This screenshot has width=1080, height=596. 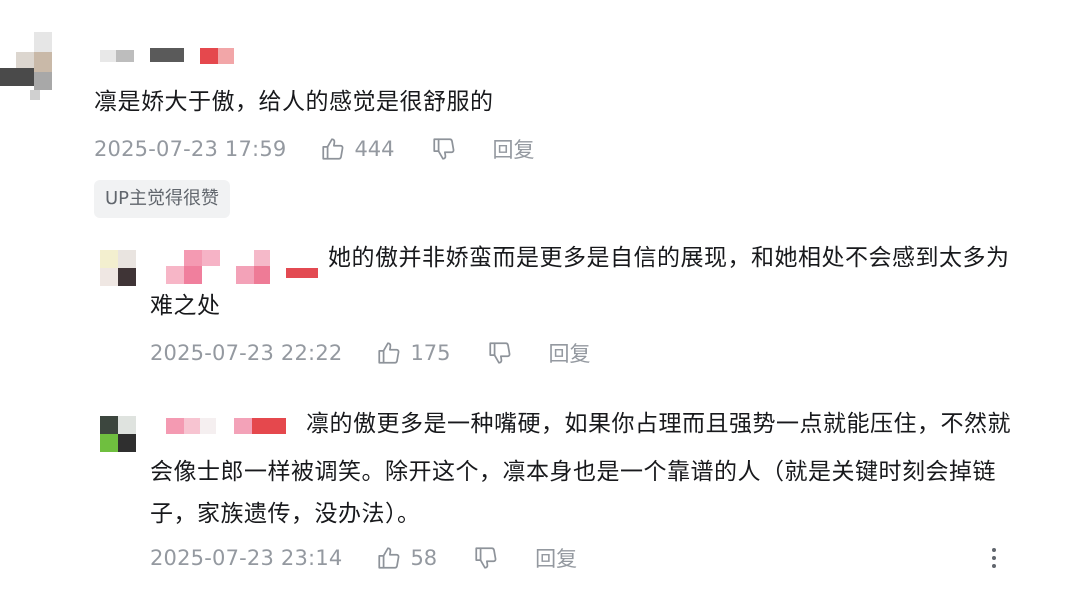 I want to click on like-count: 175, so click(x=430, y=353).